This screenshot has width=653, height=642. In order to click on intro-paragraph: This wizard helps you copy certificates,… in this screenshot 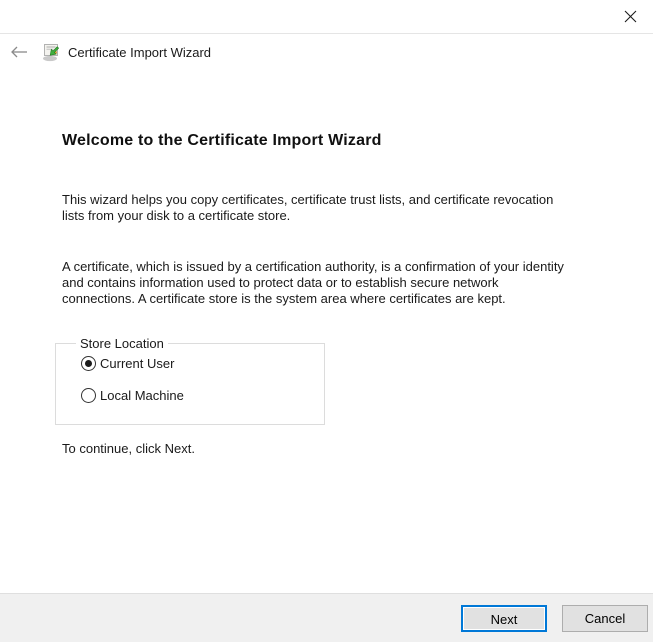, I will do `click(308, 207)`.